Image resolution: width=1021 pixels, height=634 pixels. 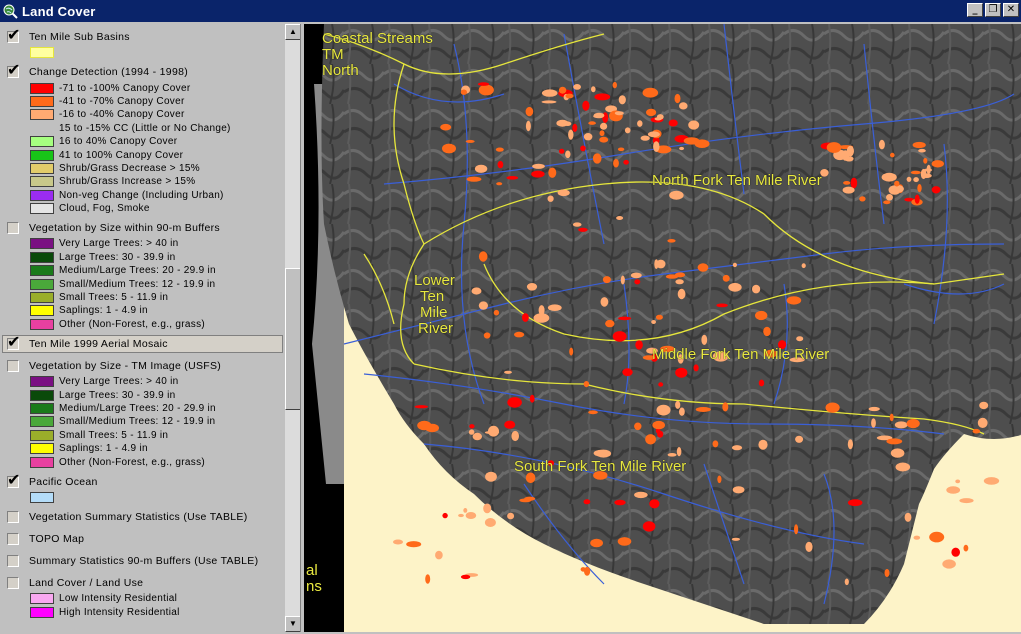 I want to click on toc-scrollbar: ▲ ▼, so click(x=292, y=328).